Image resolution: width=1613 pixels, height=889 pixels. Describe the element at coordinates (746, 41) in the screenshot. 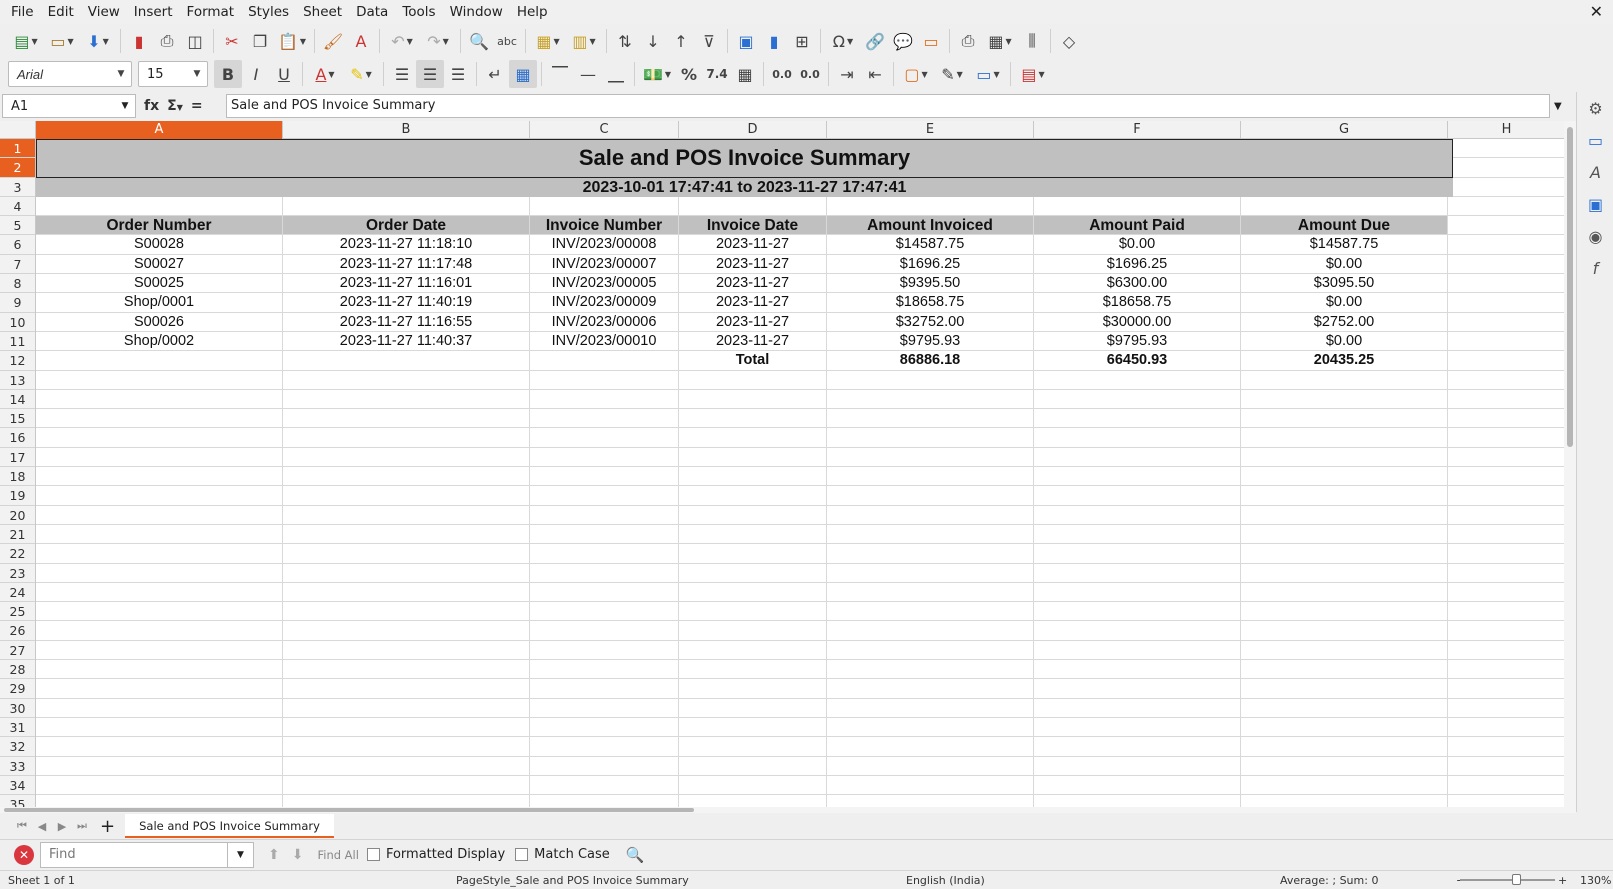

I see `insert-image-icon: ▣` at that location.